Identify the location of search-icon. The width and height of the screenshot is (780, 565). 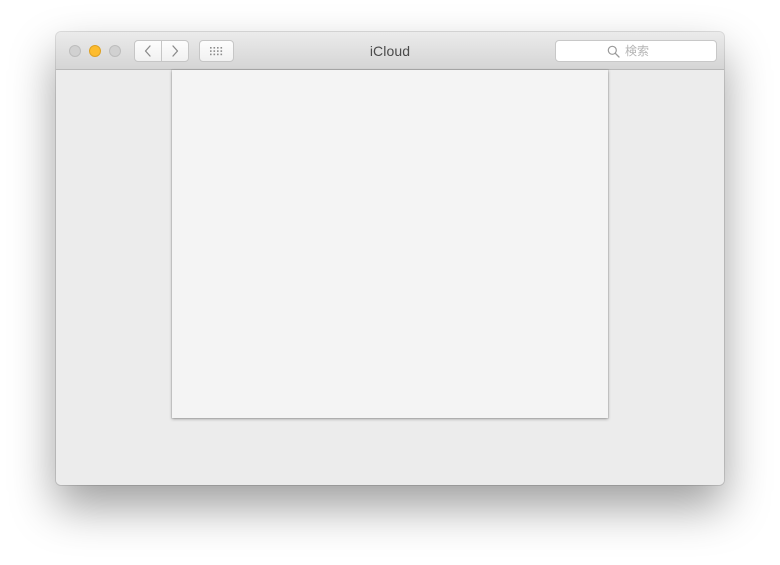
(613, 51).